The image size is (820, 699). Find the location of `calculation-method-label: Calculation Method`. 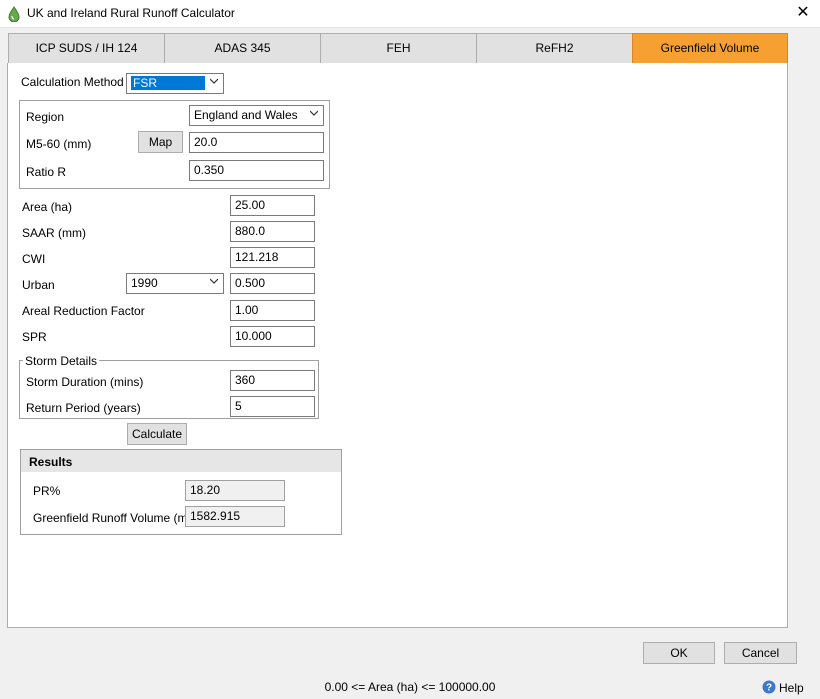

calculation-method-label: Calculation Method is located at coordinates (72, 82).